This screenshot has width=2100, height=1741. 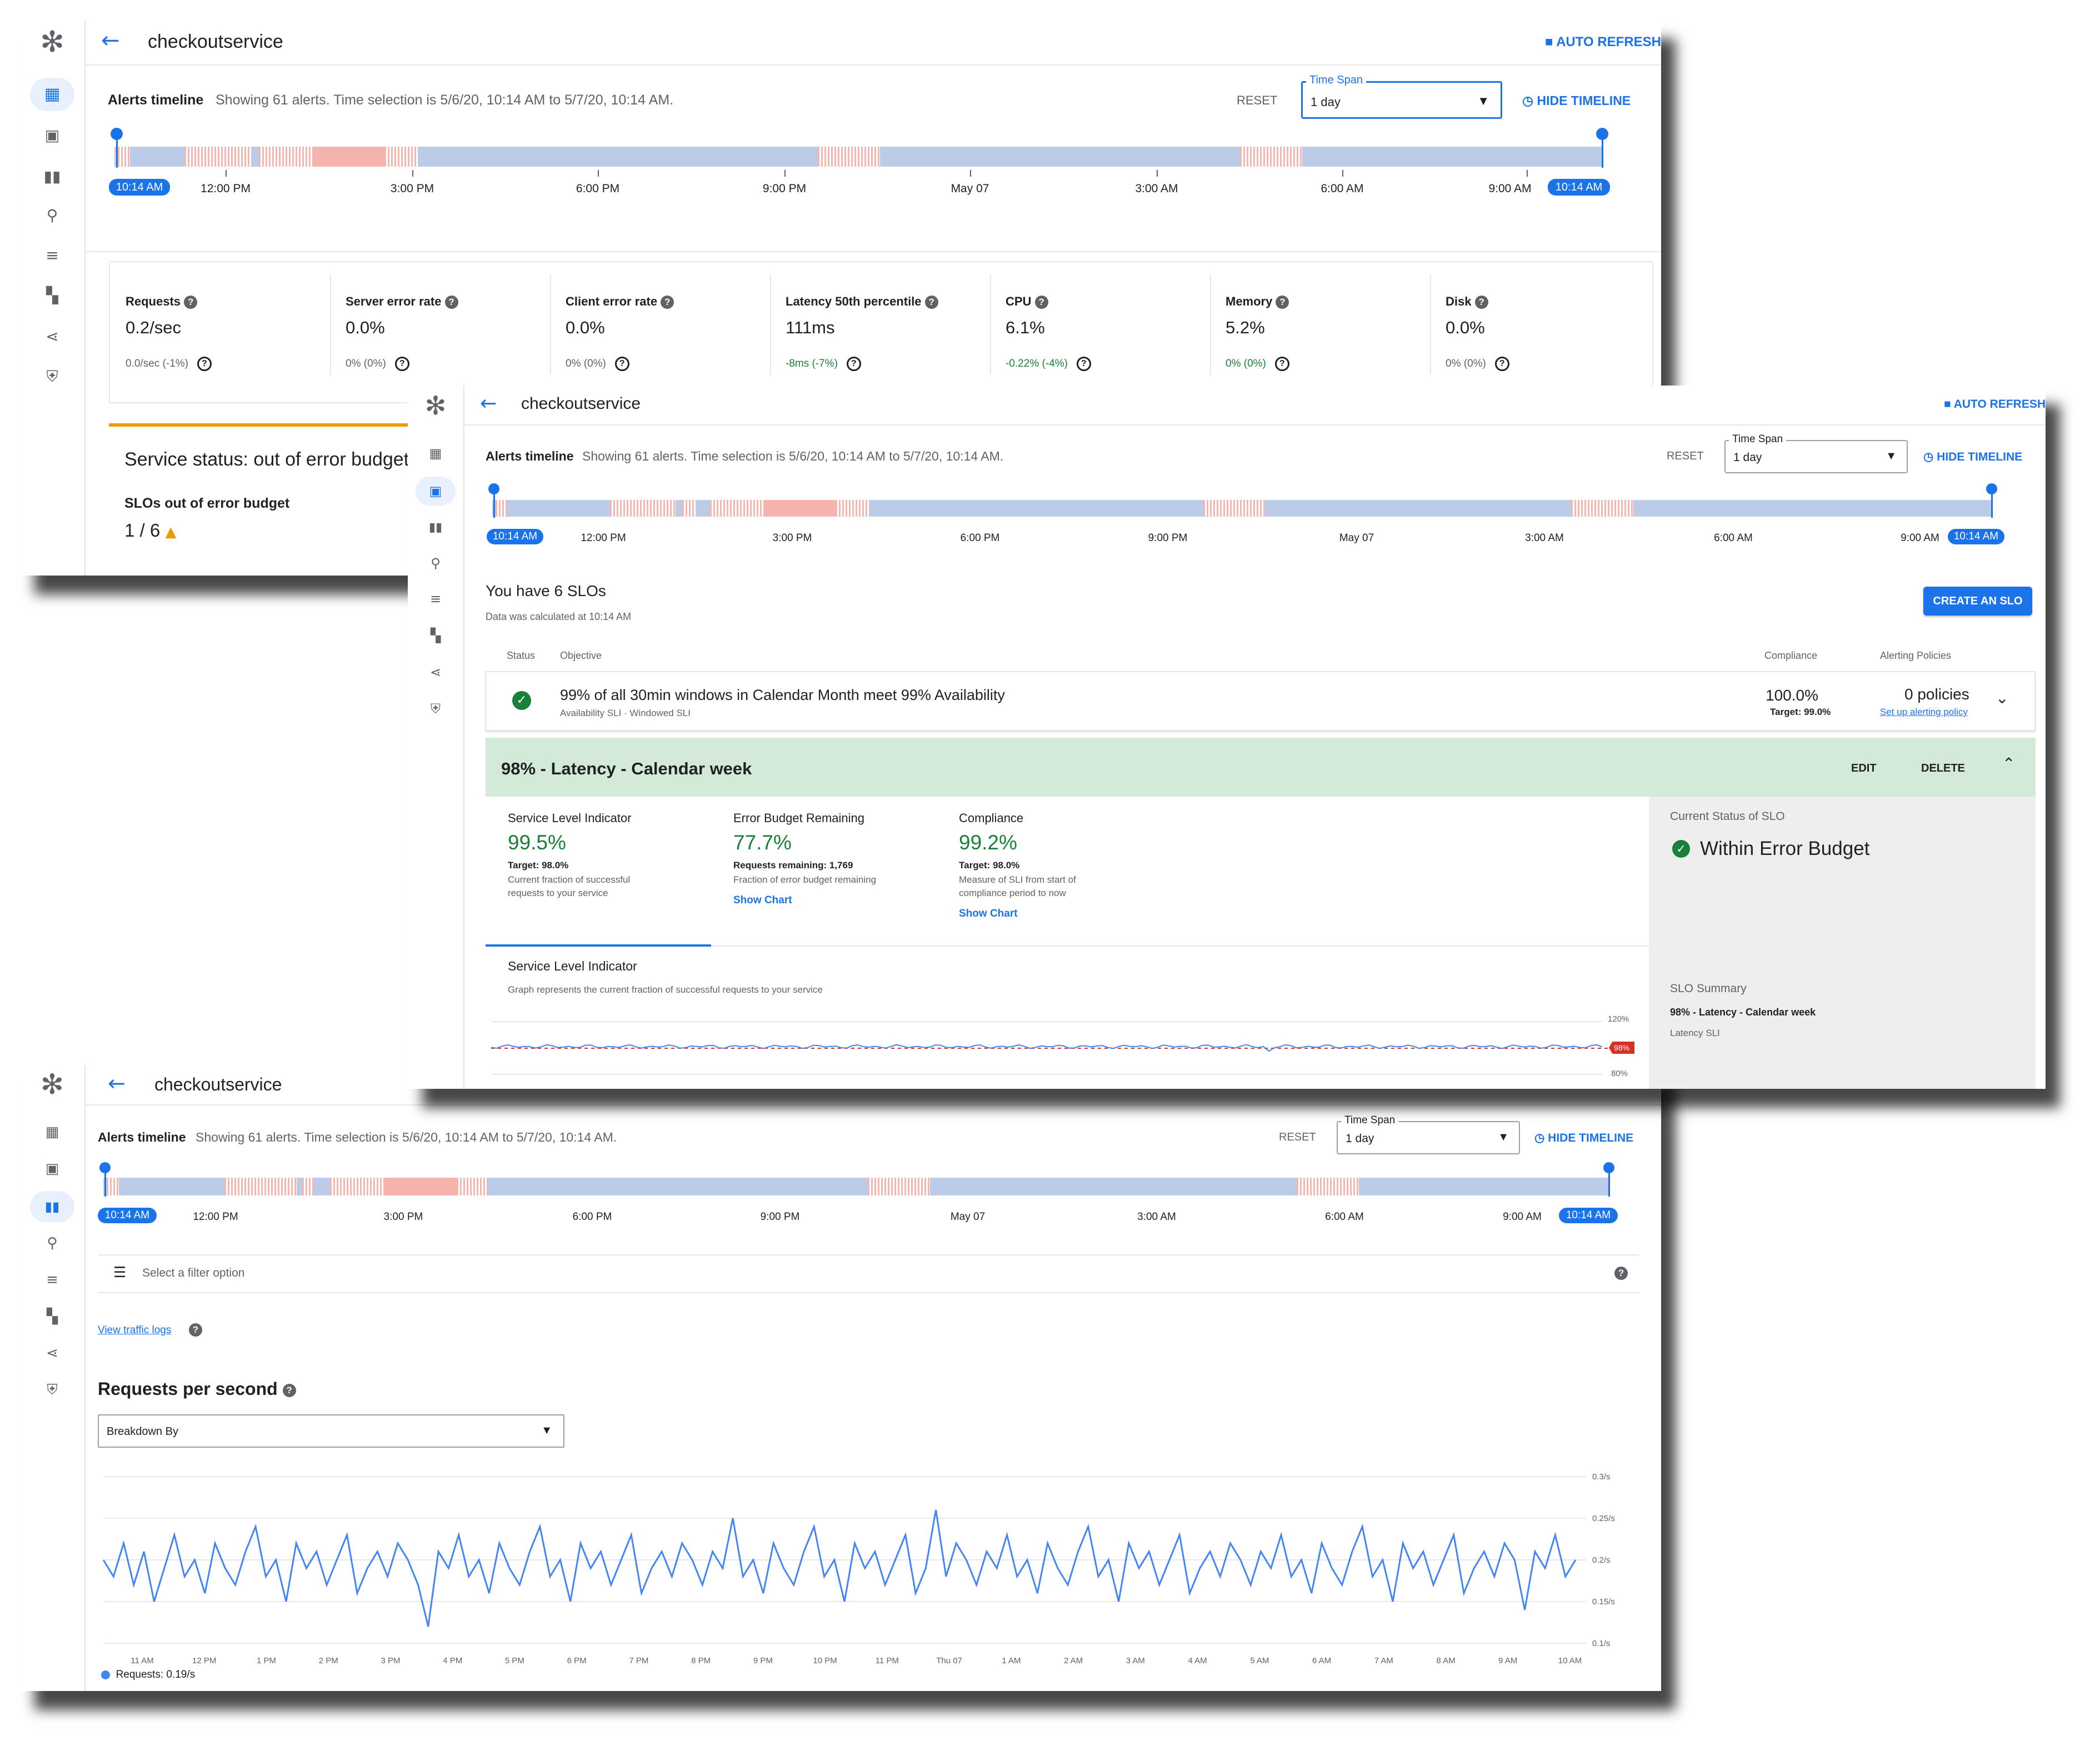 What do you see at coordinates (762, 900) in the screenshot?
I see `ebr-show-chart-link: Show Chart` at bounding box center [762, 900].